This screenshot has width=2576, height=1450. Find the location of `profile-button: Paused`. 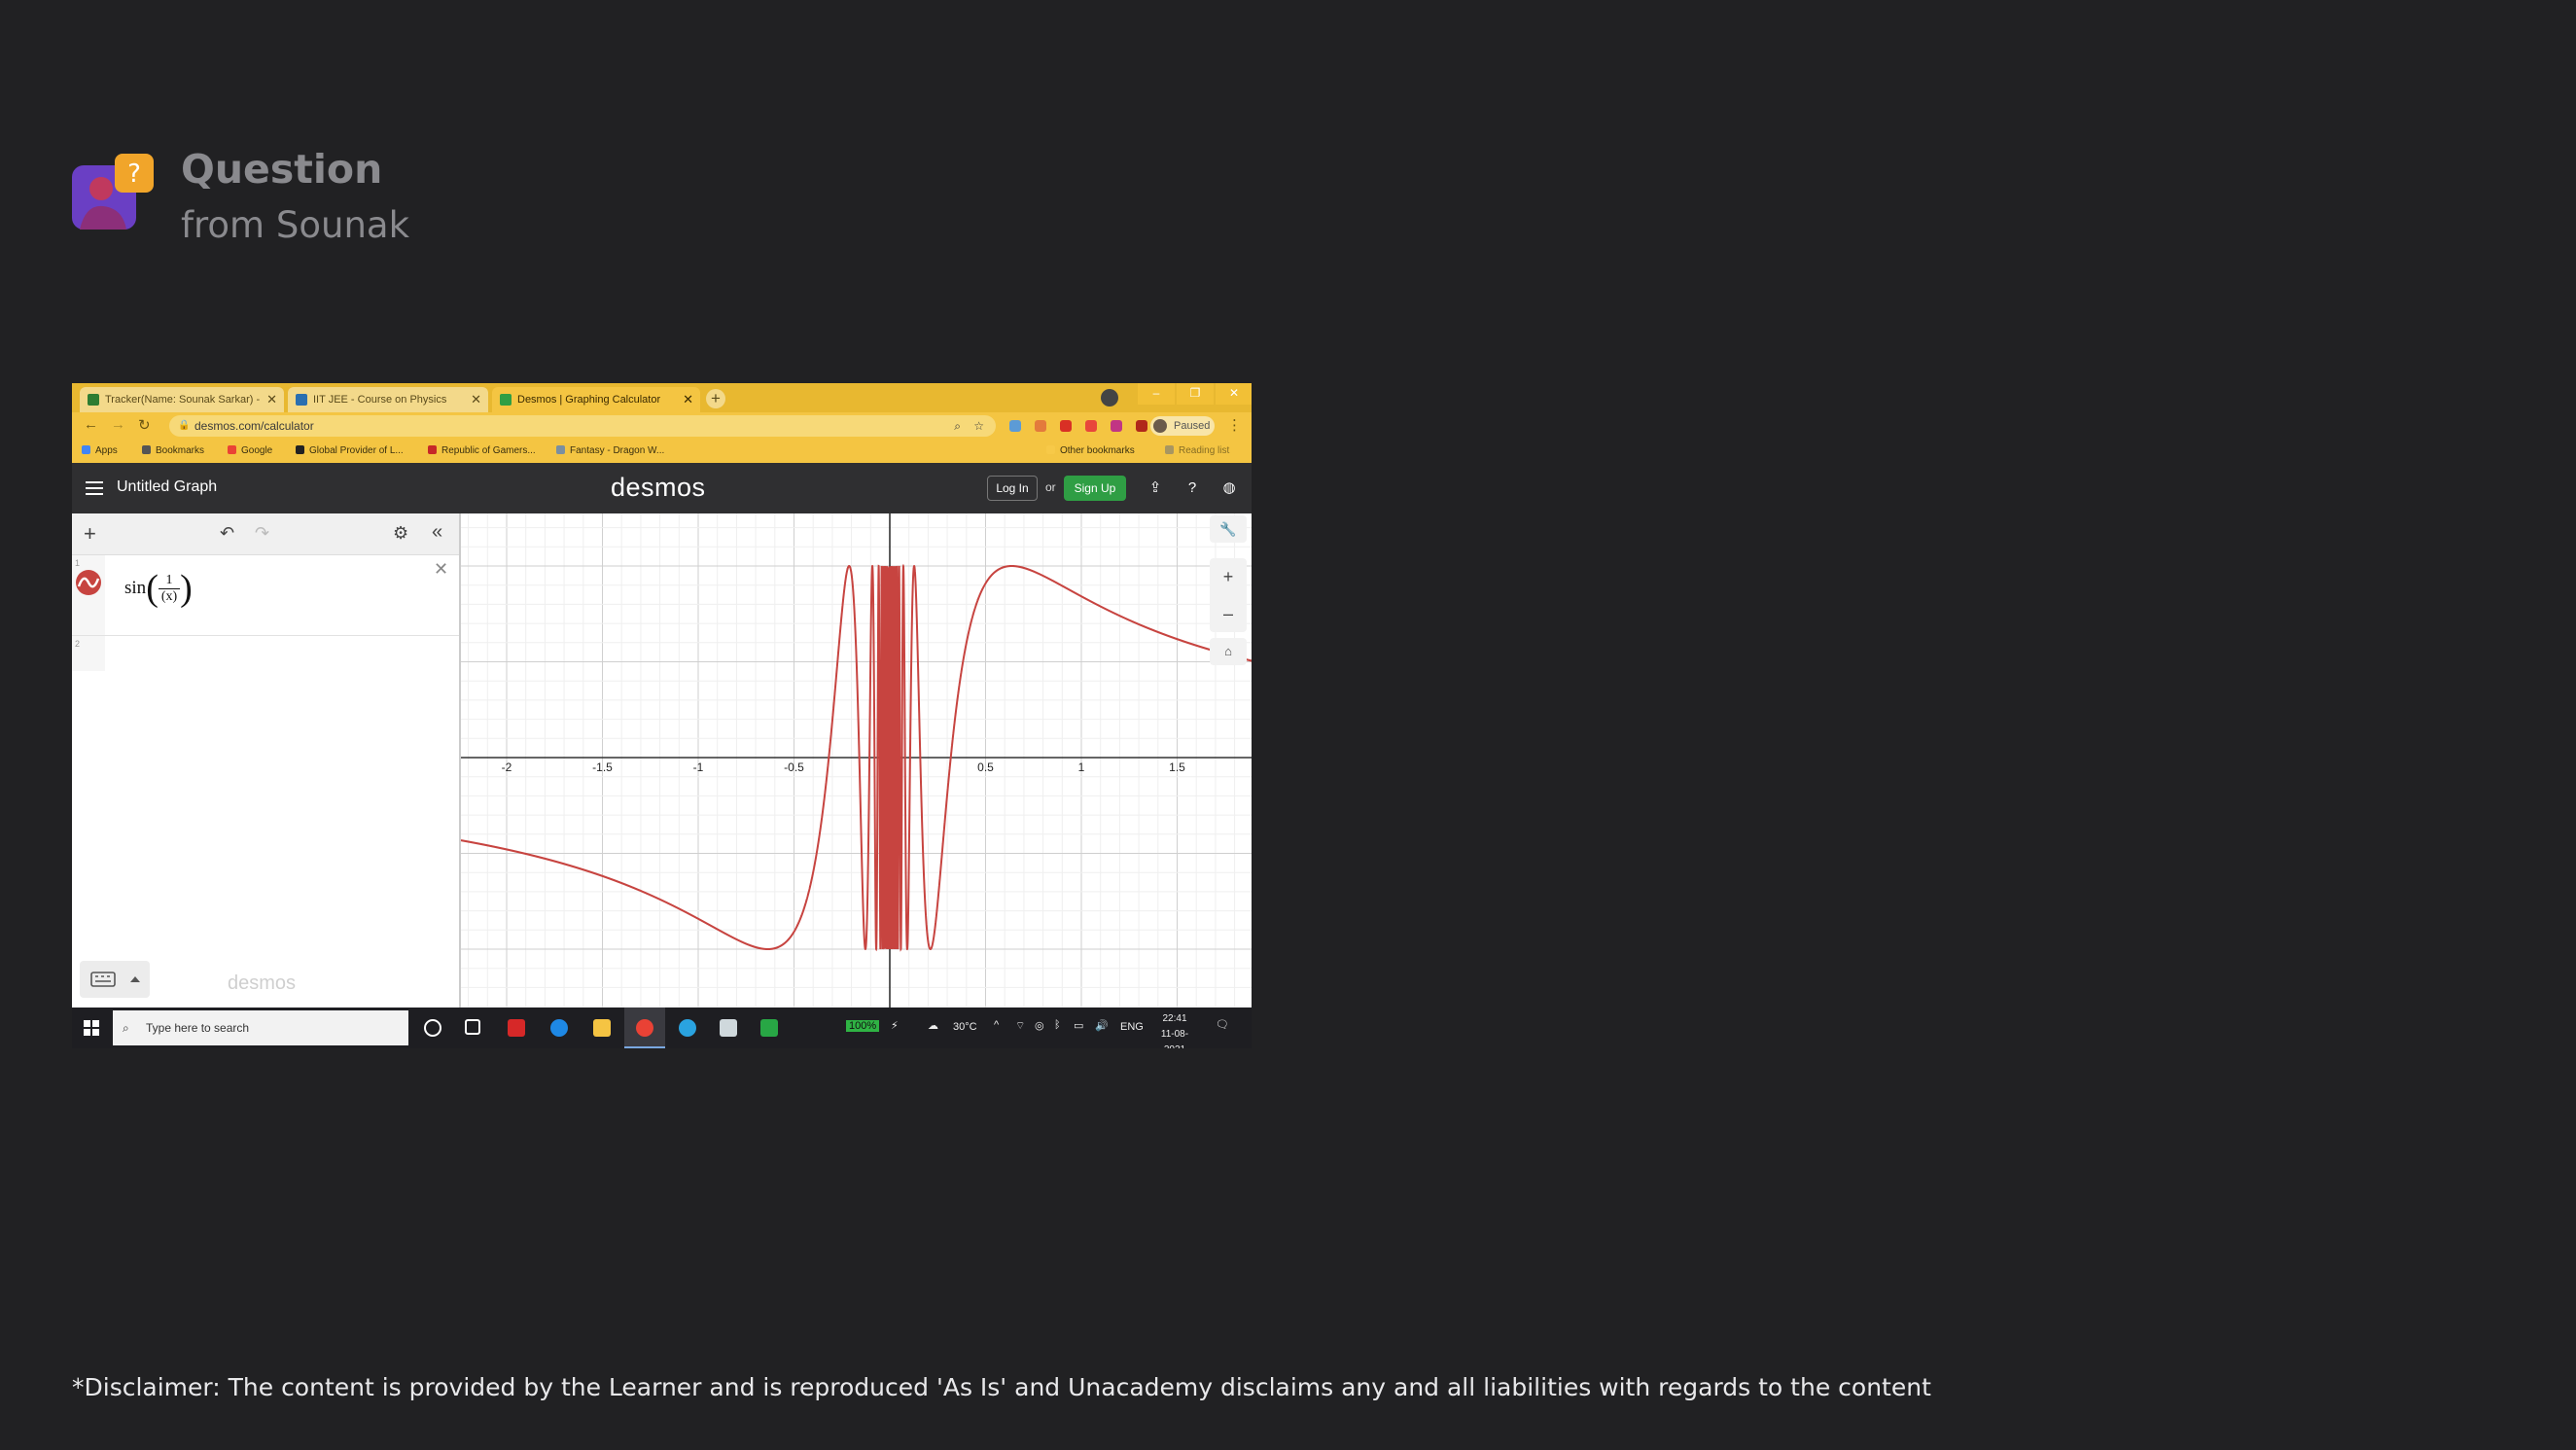

profile-button: Paused is located at coordinates (1183, 426).